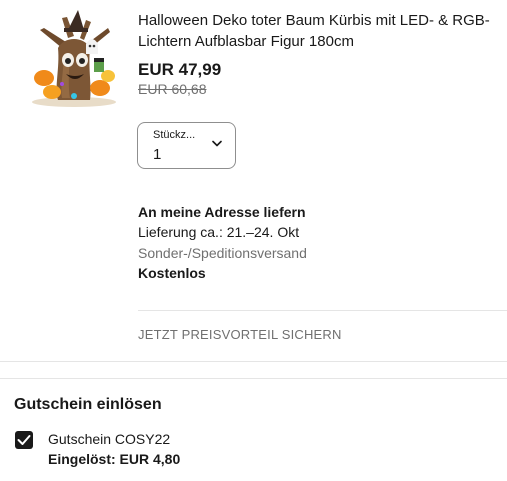 The height and width of the screenshot is (481, 507). Describe the element at coordinates (88, 404) in the screenshot. I see `coupon-heading: Gutschein einlösen` at that location.